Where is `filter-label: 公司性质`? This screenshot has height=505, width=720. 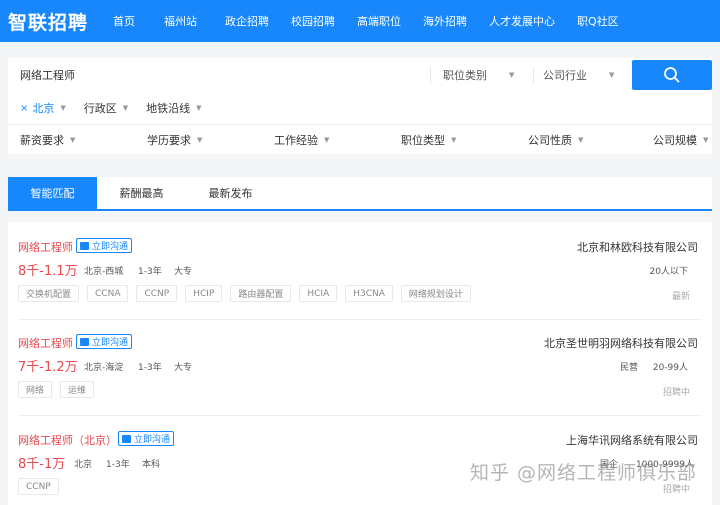 filter-label: 公司性质 is located at coordinates (550, 140).